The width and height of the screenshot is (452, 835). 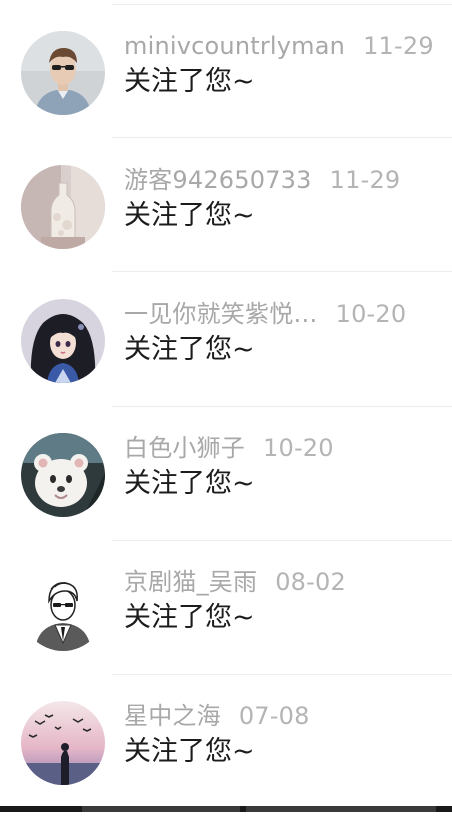 What do you see at coordinates (184, 448) in the screenshot?
I see `username: 白色小狮子` at bounding box center [184, 448].